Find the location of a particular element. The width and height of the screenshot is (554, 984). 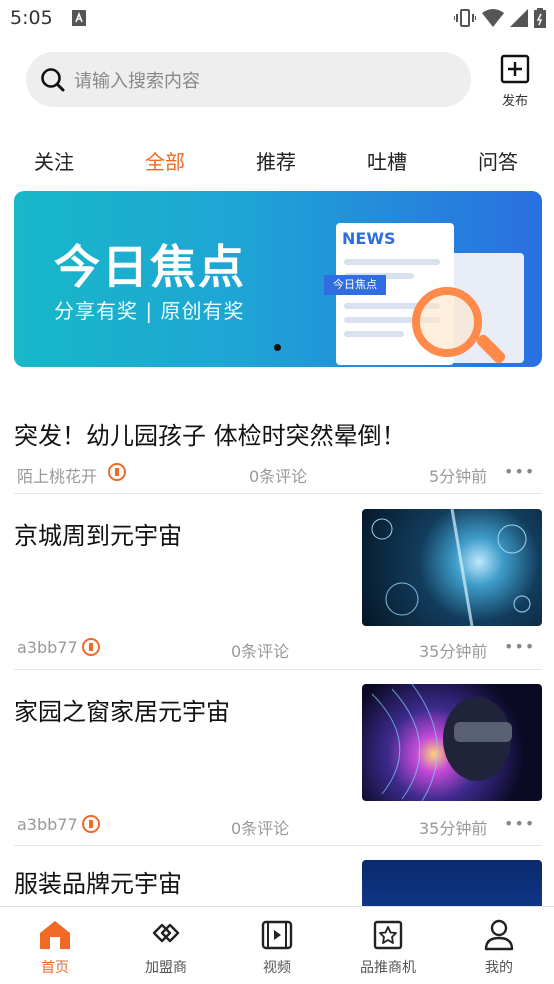

article-title: 家园之窗家居元宇宙 is located at coordinates (122, 712).